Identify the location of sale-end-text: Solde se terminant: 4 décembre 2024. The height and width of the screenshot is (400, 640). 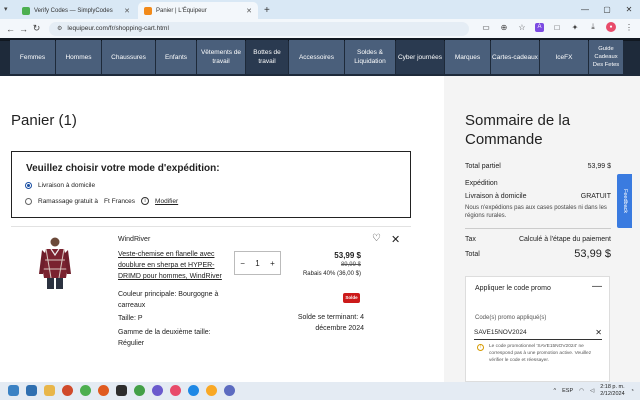
(330, 323).